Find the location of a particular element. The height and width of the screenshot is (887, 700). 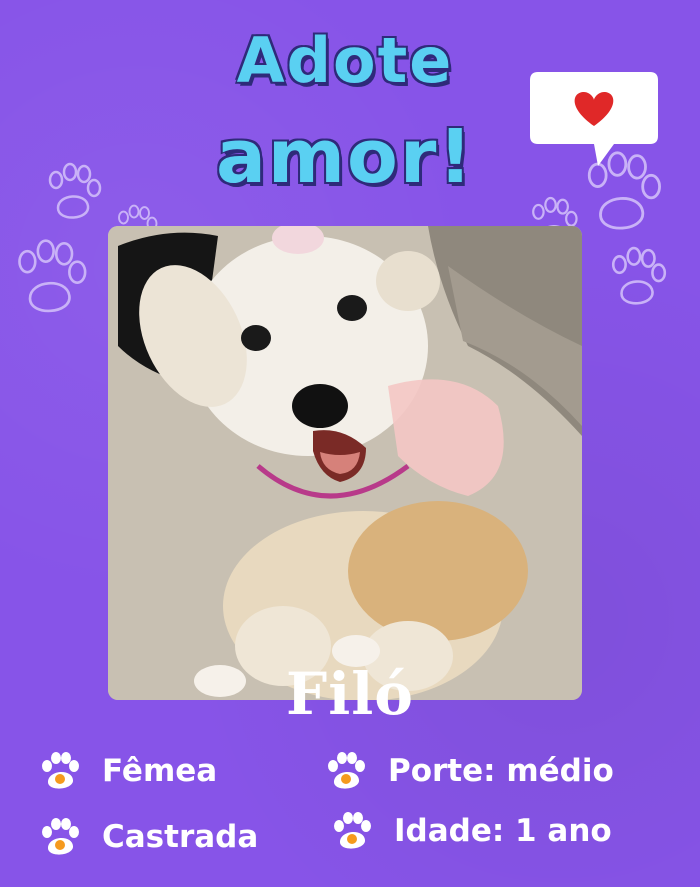

pet-name: Filó is located at coordinates (350, 694).